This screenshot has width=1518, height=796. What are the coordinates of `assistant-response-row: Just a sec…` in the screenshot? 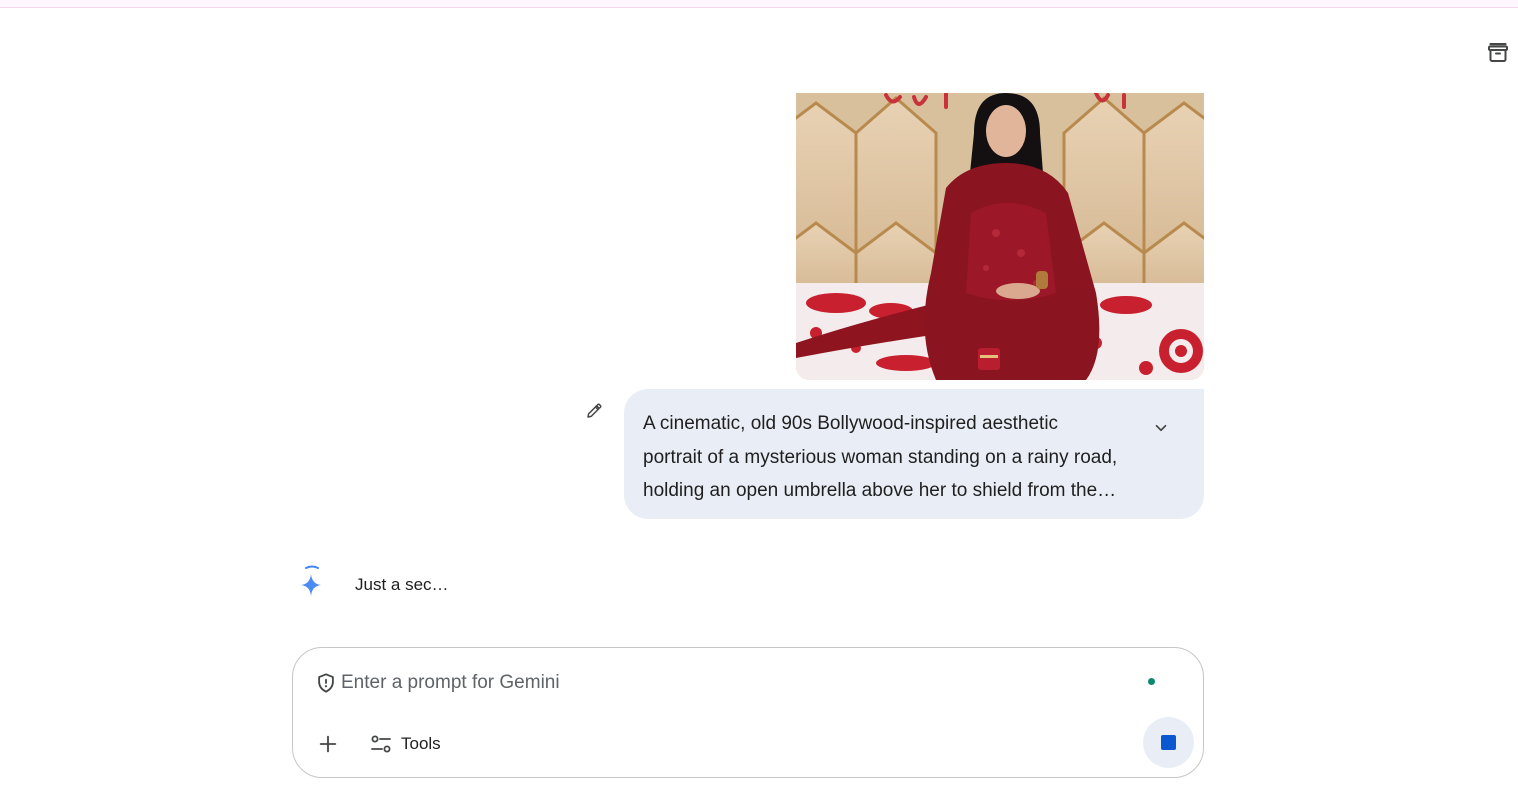 It's located at (496, 584).